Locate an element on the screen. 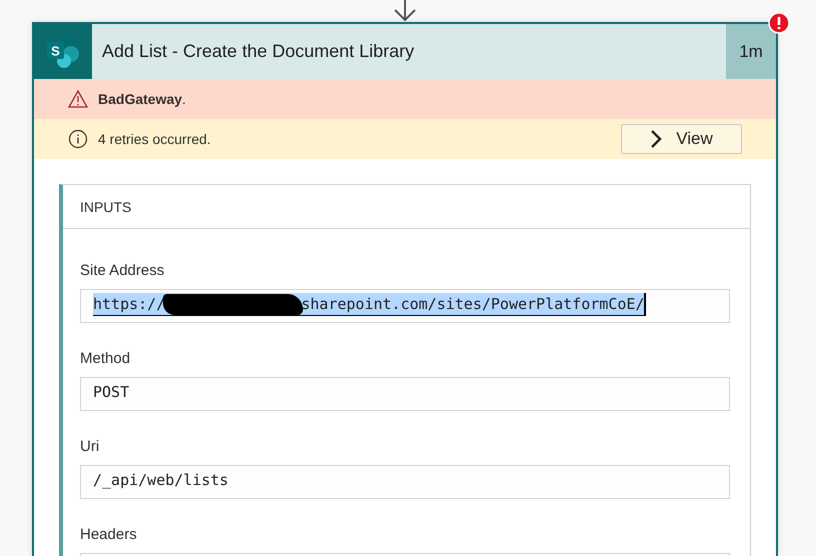 Image resolution: width=816 pixels, height=556 pixels. input-field: https:// sharepoint.com/sites/PowerPlatformCoE/ is located at coordinates (405, 306).